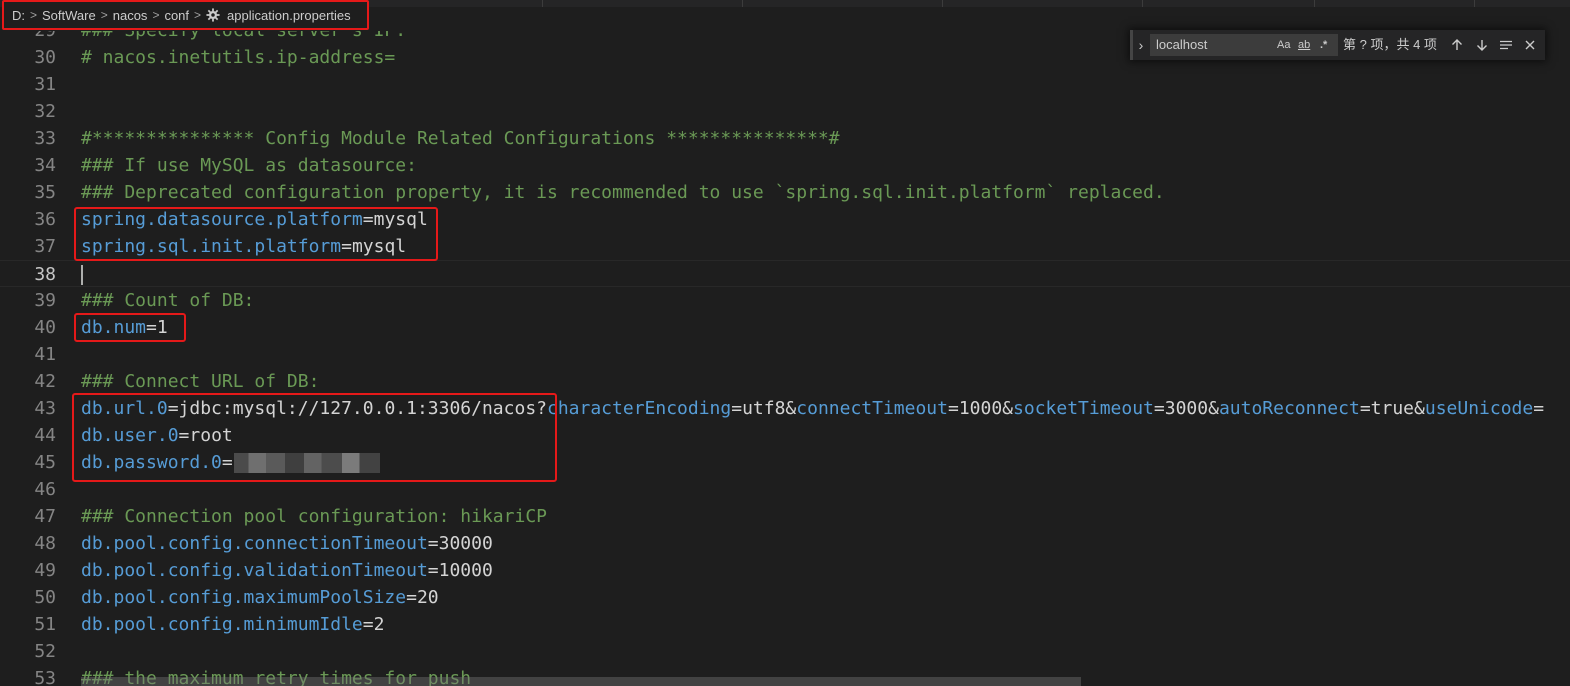  Describe the element at coordinates (45, 677) in the screenshot. I see `line-number: 53` at that location.